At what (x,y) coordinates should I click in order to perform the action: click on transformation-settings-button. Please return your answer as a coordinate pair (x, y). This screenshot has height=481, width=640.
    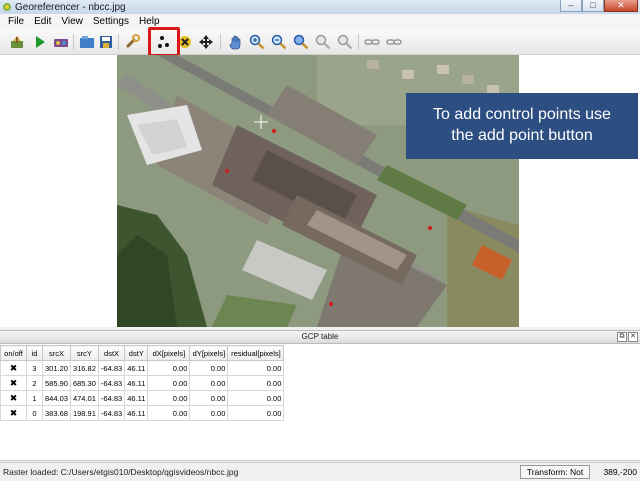
    Looking at the image, I should click on (132, 42).